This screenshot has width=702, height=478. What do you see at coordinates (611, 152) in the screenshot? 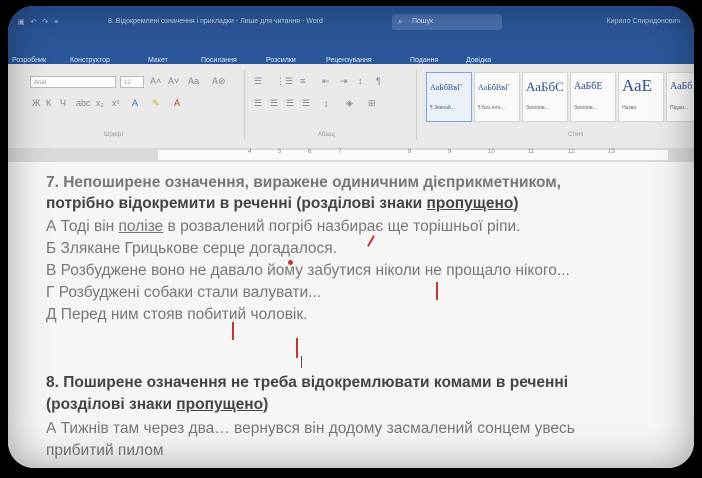
I see `ruler-tick: 13` at bounding box center [611, 152].